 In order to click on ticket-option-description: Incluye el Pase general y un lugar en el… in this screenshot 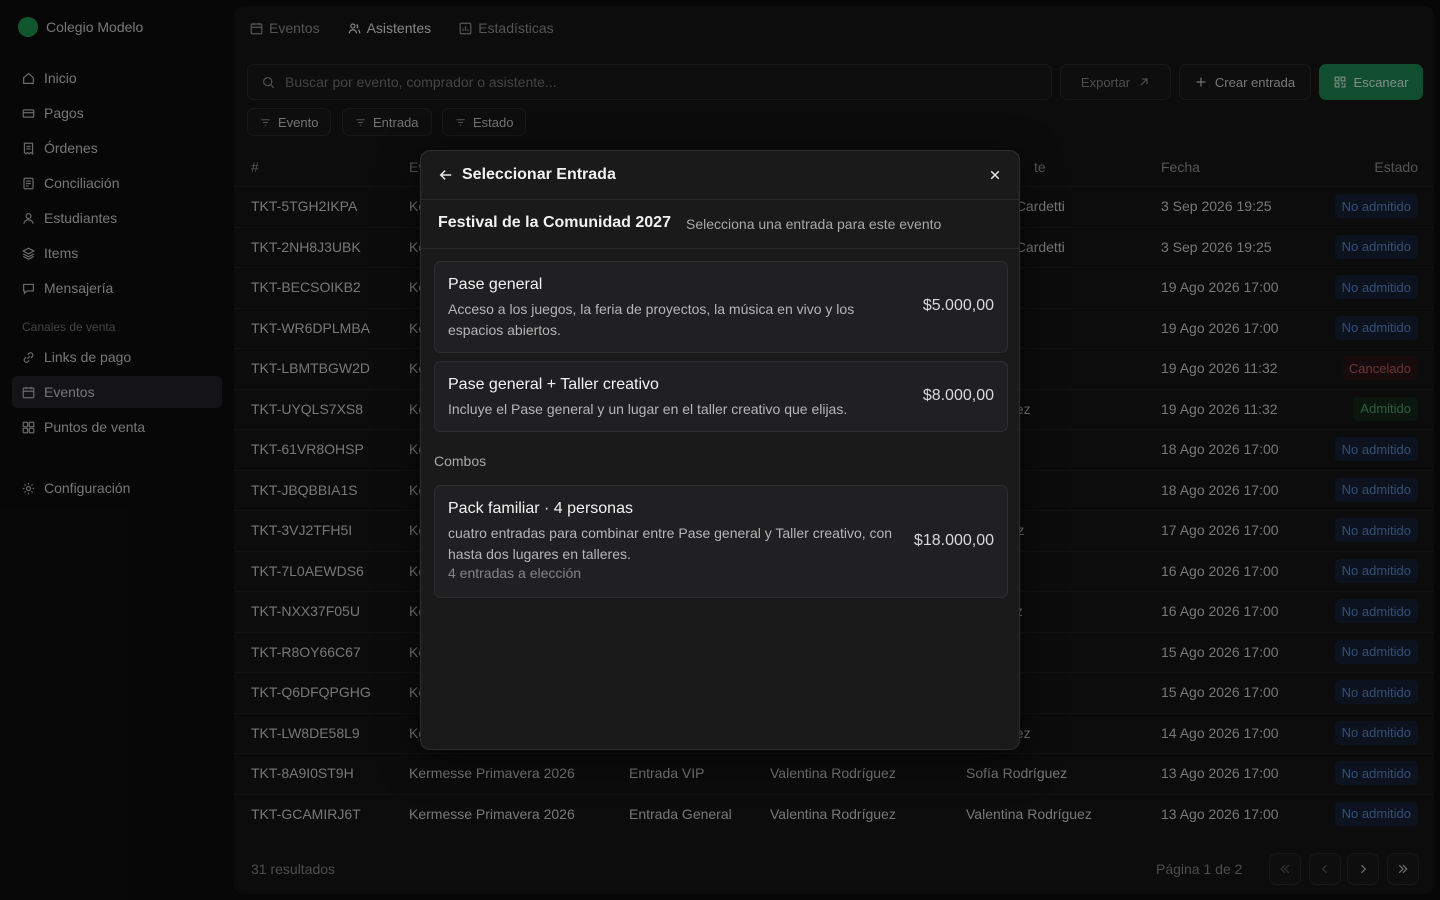, I will do `click(648, 409)`.